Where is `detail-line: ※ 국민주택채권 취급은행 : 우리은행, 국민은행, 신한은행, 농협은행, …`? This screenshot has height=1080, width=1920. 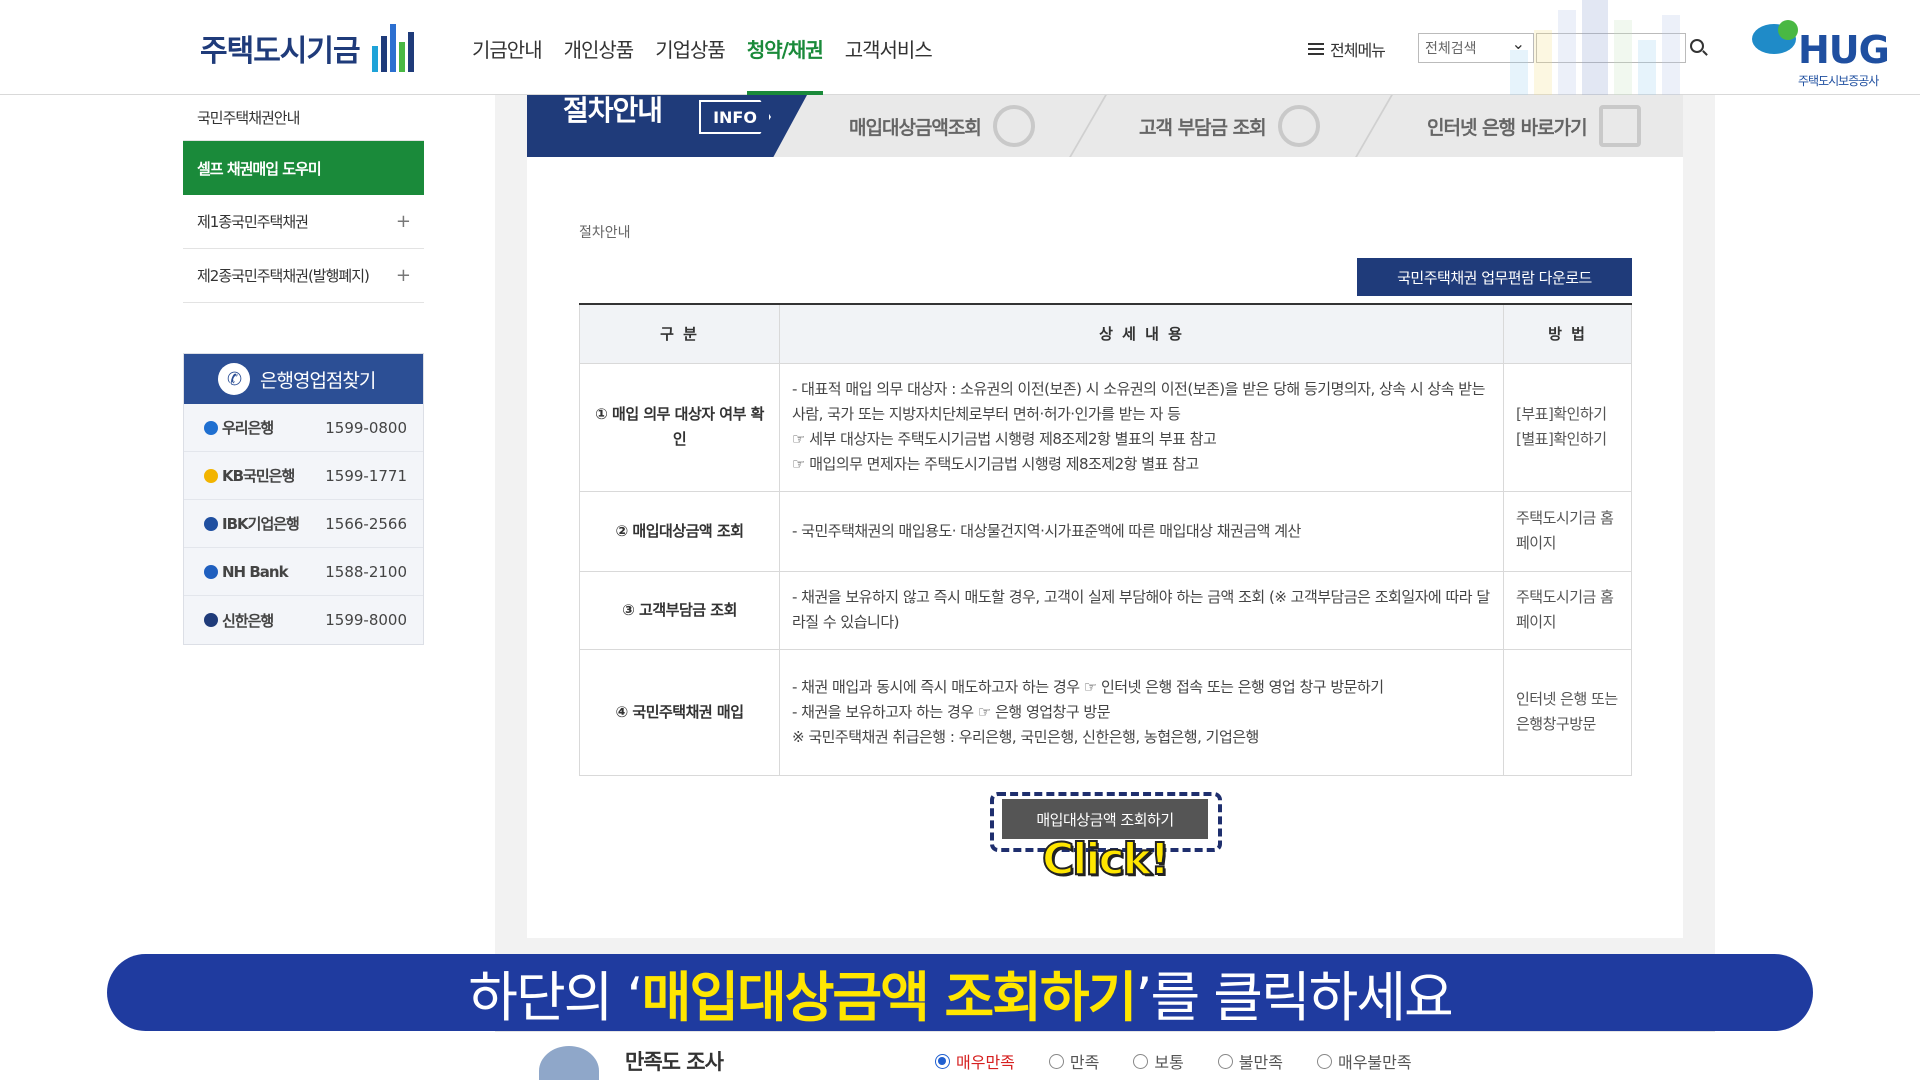
detail-line: ※ 국민주택채권 취급은행 : 우리은행, 국민은행, 신한은행, 농협은행, … is located at coordinates (1025, 736).